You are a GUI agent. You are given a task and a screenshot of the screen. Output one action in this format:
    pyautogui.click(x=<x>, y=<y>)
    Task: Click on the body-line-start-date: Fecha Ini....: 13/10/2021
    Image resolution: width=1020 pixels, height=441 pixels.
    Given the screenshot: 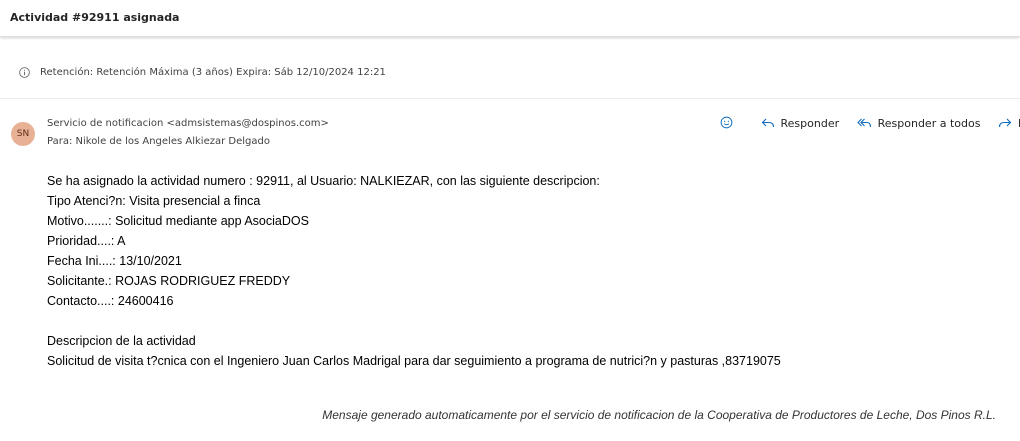 What is the action you would take?
    pyautogui.click(x=114, y=261)
    